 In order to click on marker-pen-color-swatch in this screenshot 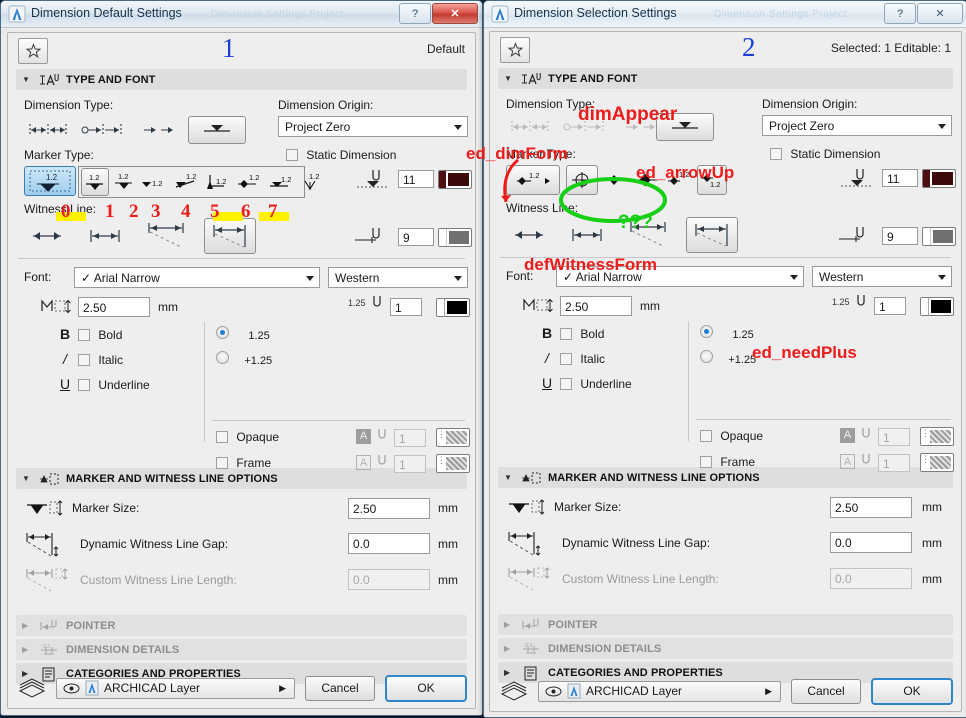, I will do `click(939, 178)`.